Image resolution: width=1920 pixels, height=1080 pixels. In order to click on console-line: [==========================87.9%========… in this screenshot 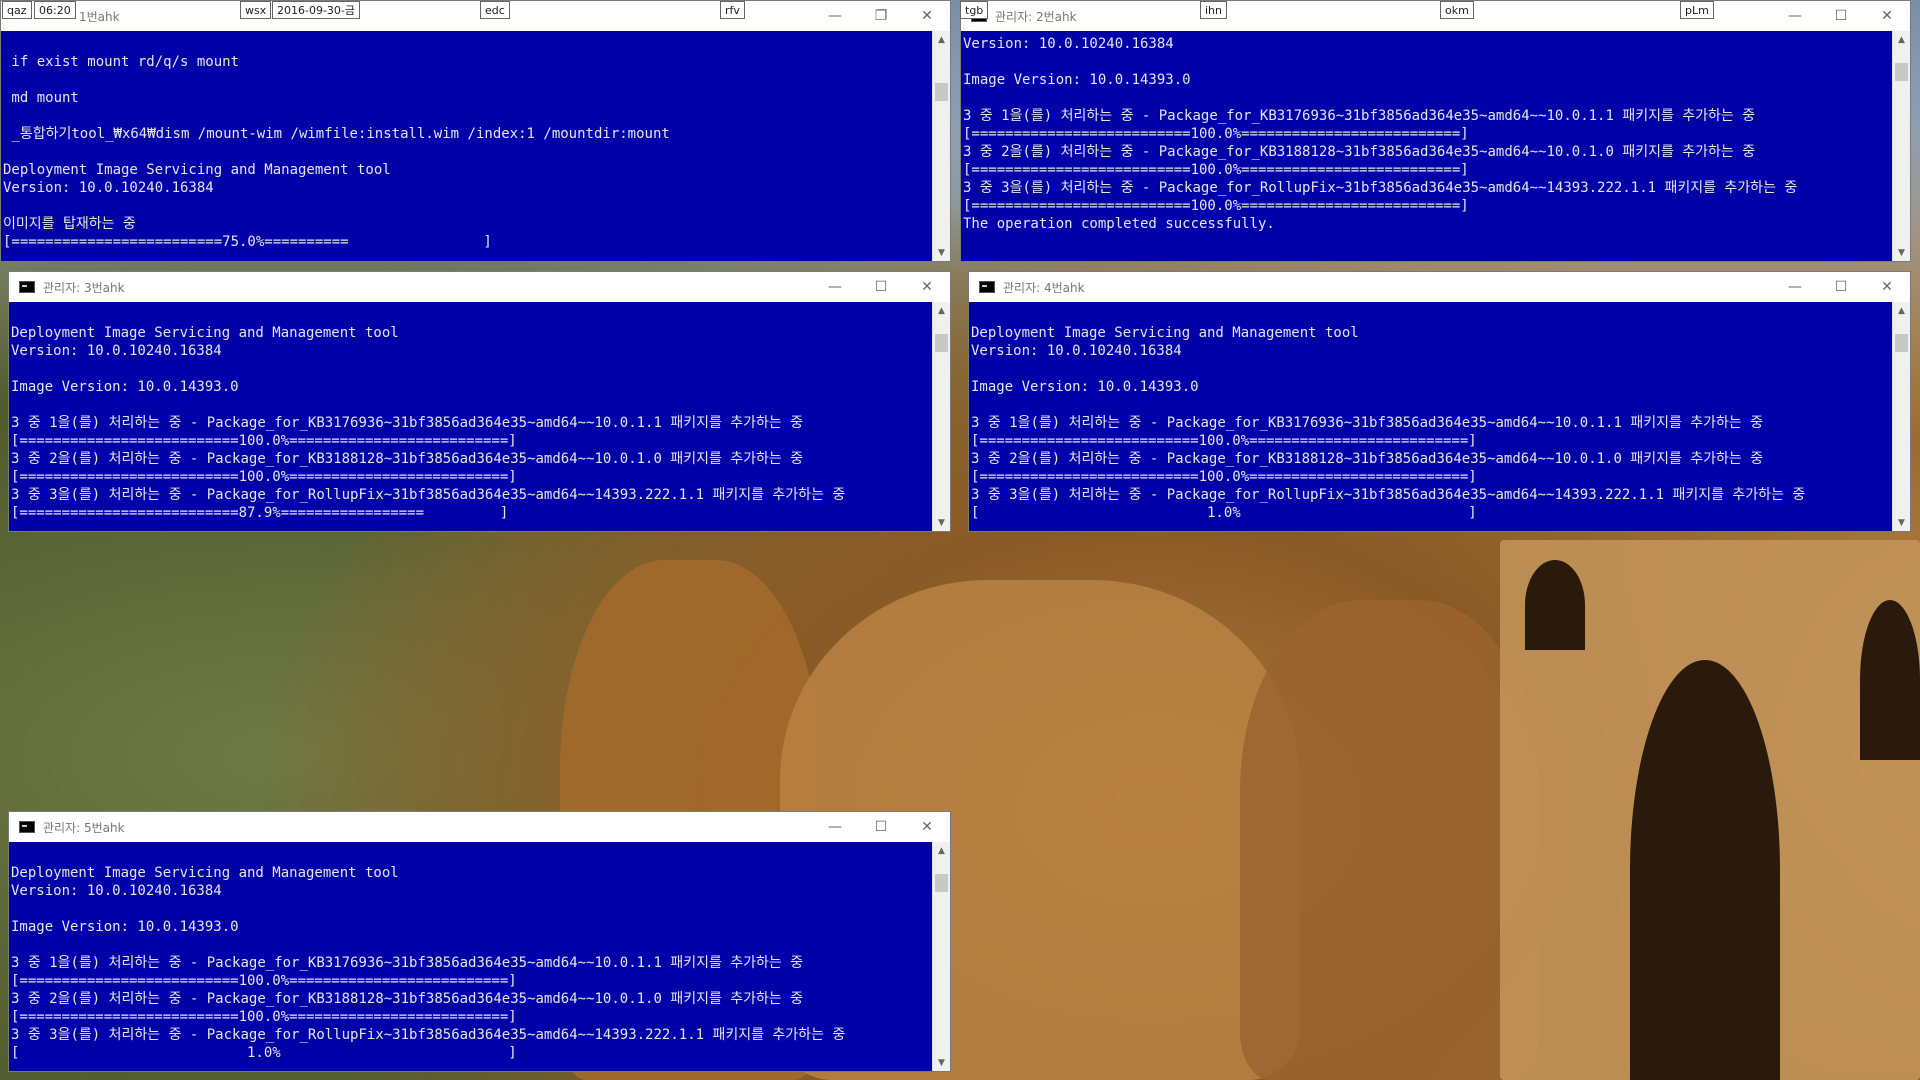, I will do `click(260, 513)`.